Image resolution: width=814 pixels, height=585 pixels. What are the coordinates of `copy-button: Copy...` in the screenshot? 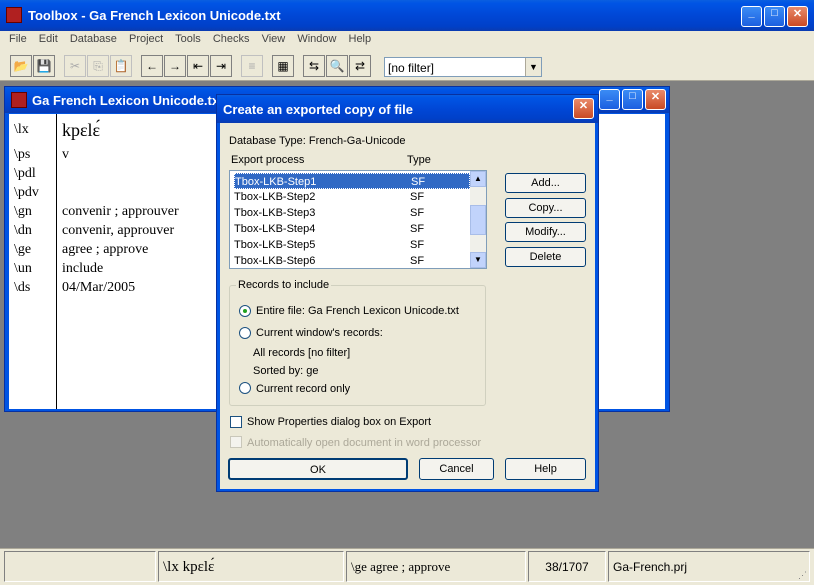 It's located at (545, 208).